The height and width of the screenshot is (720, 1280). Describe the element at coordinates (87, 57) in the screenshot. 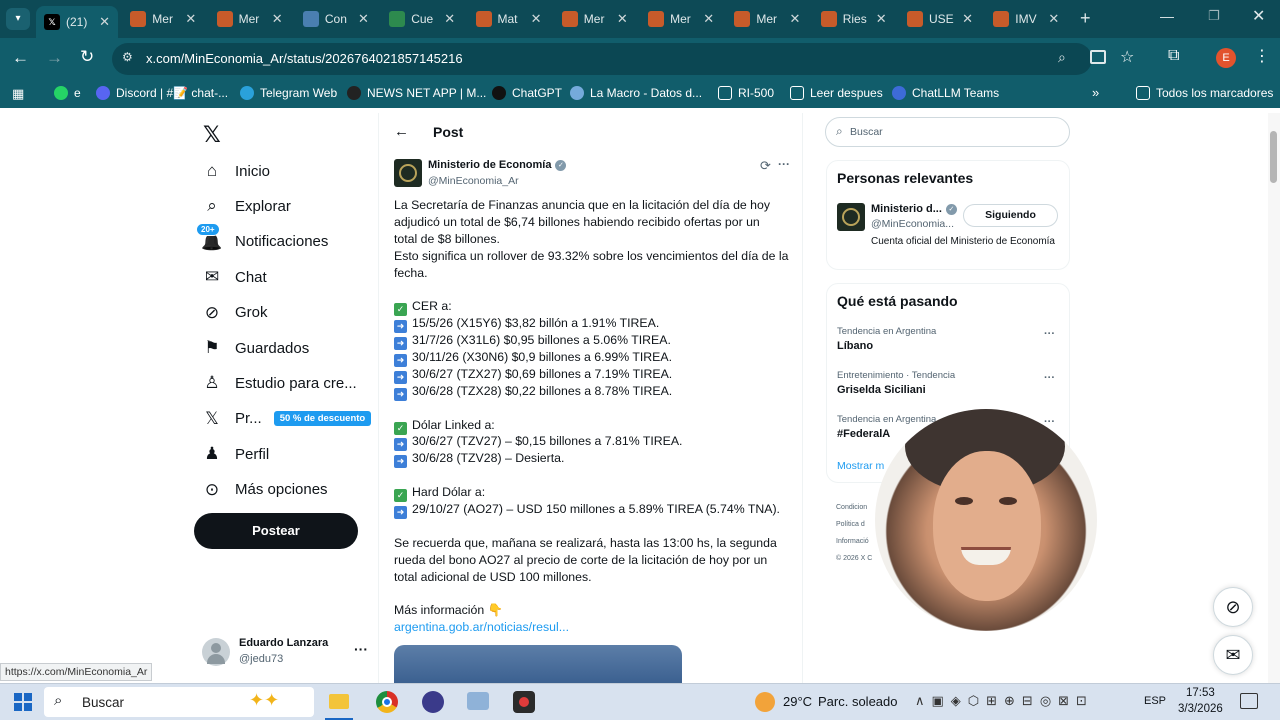

I see `reload-icon: ↻` at that location.